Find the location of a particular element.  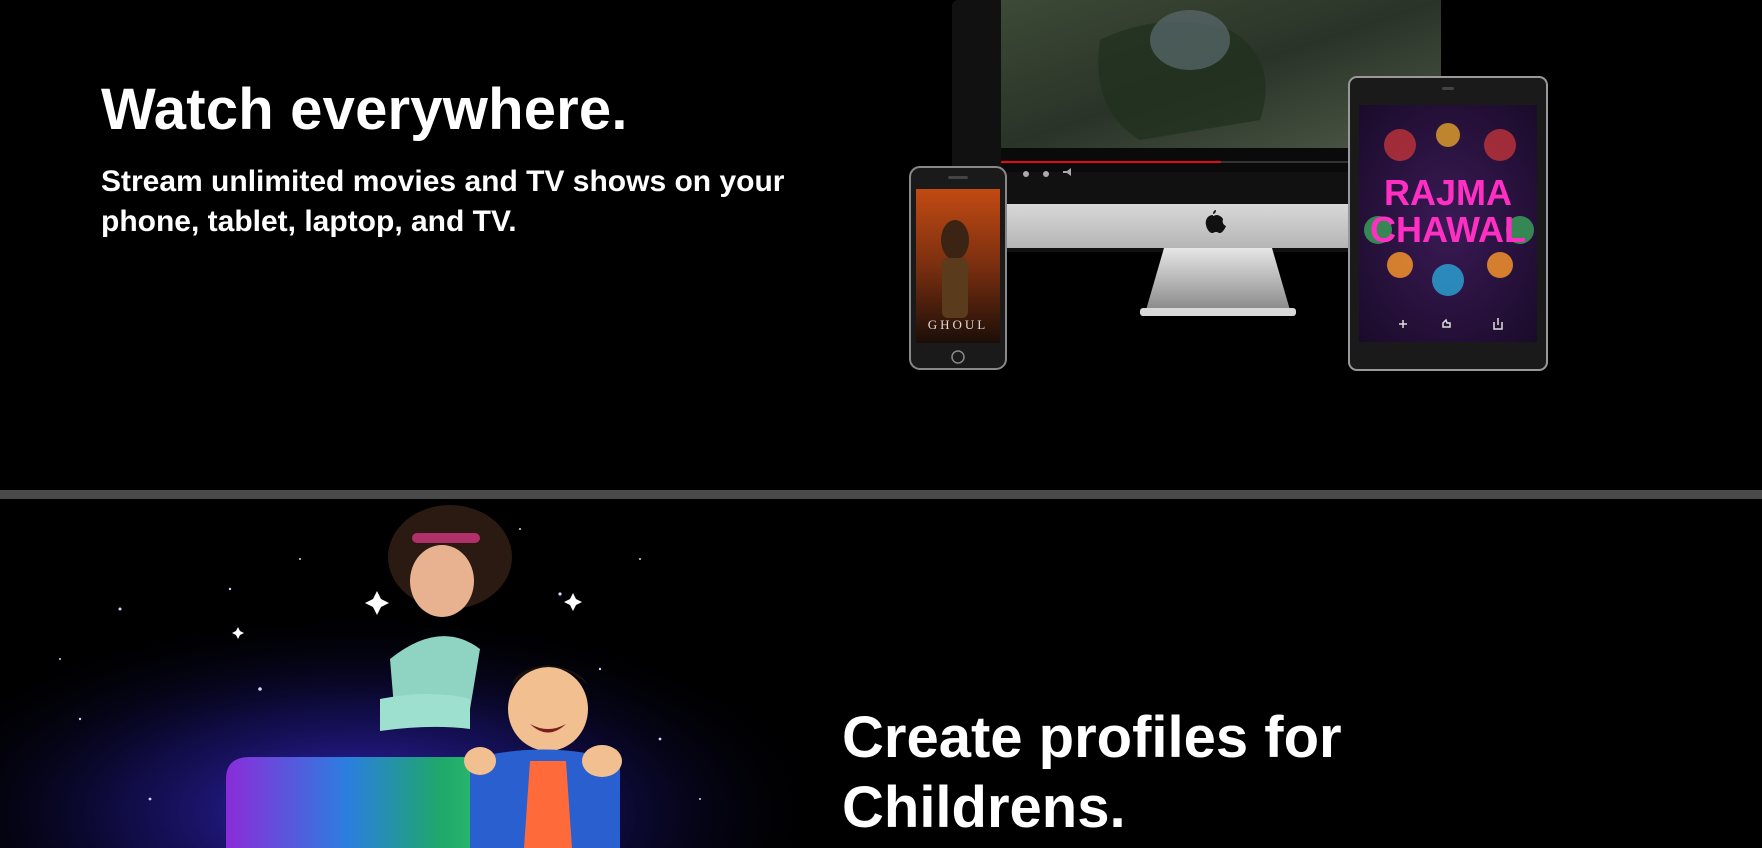

watch-heading: Watch everywhere. is located at coordinates (364, 109).